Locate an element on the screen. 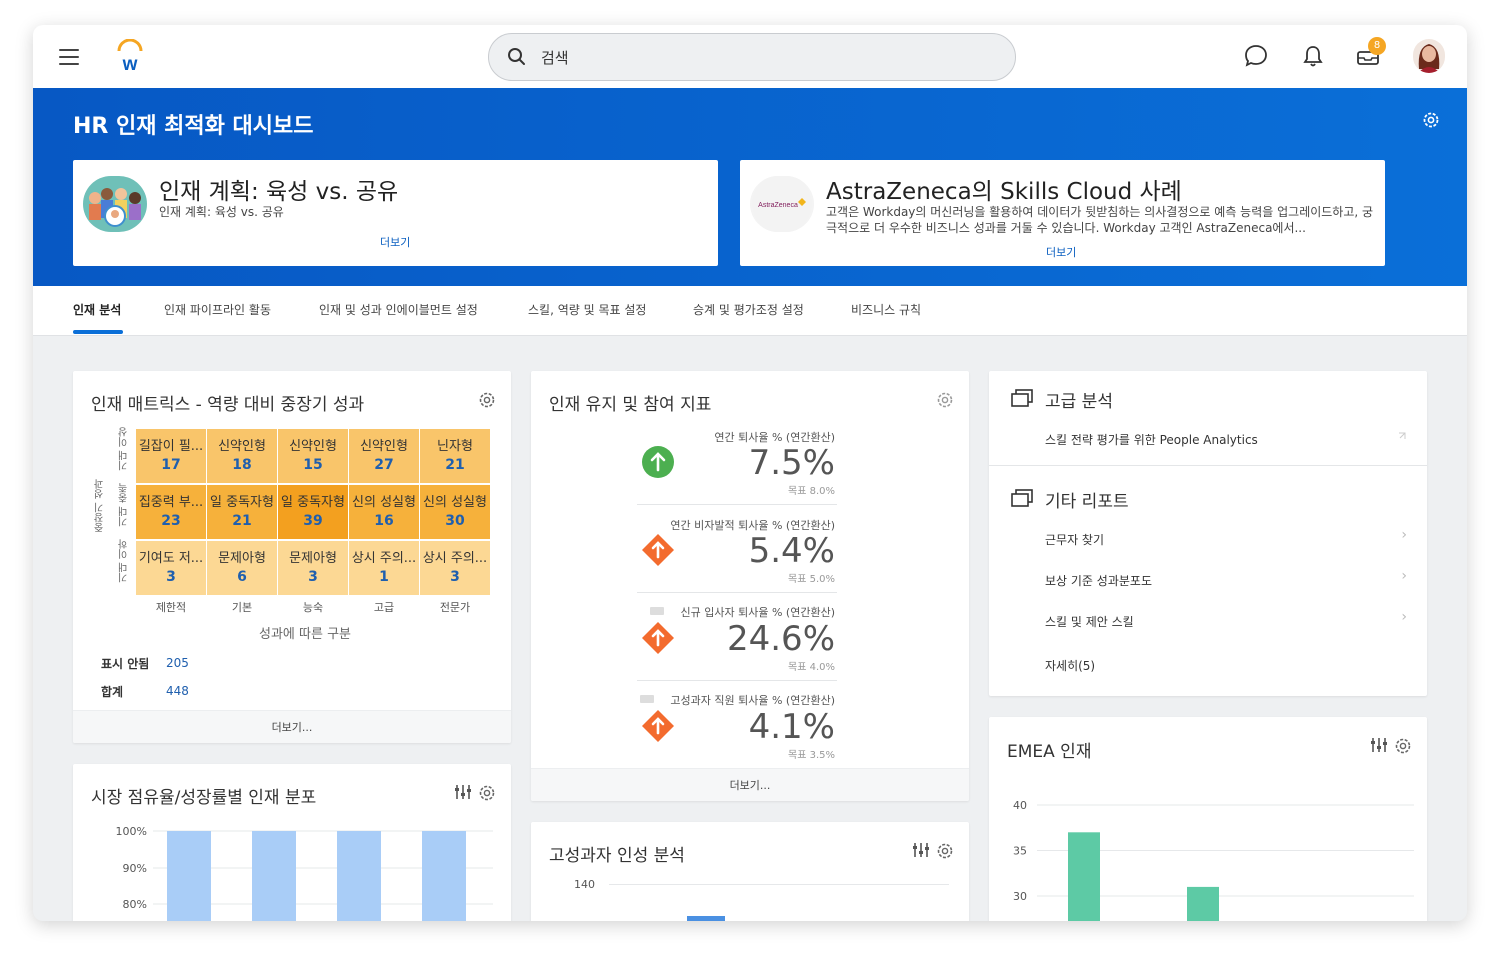  matrix-cell: 신의 성실형 16 is located at coordinates (384, 512).